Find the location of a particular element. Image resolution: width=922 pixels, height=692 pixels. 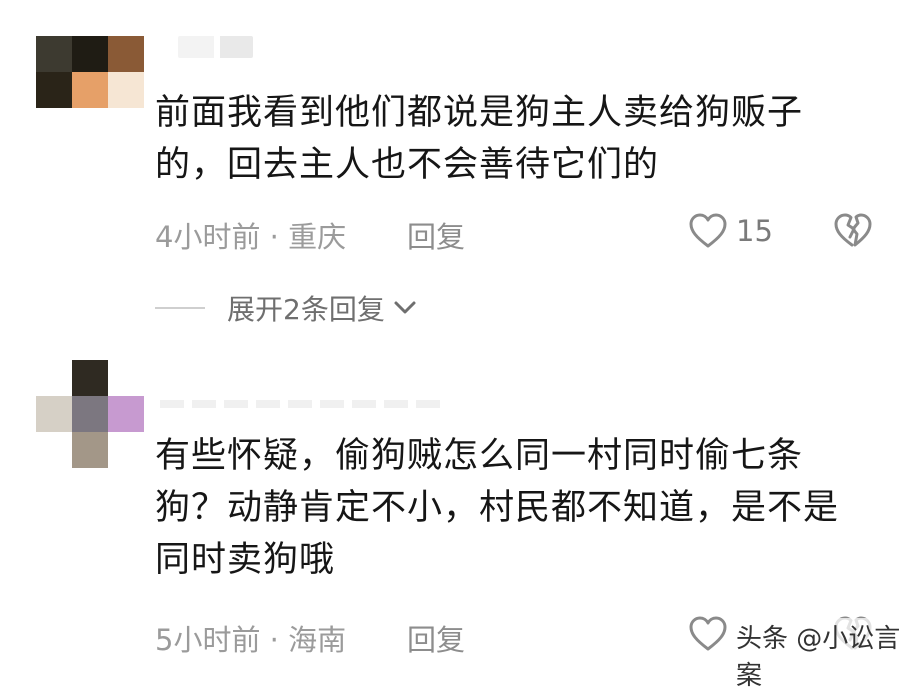

watermark: 头条 @小讼言案 is located at coordinates (827, 655).